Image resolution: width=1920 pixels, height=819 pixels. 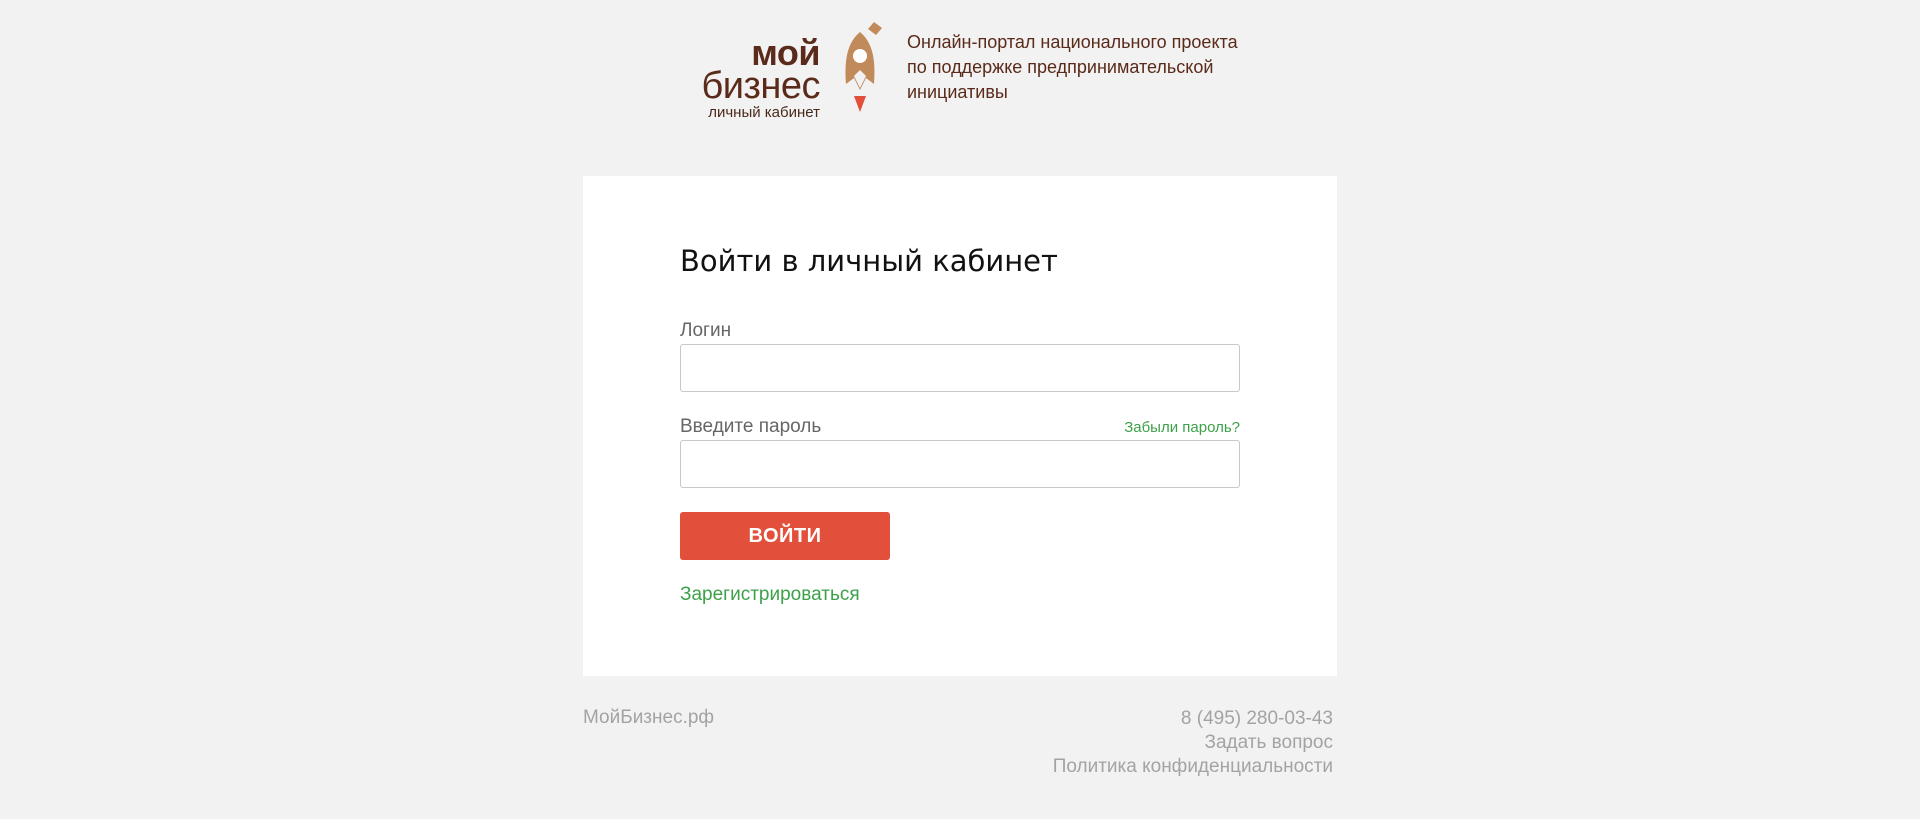 I want to click on tagline-line-2: по поддержке предпринимательской, so click(x=1060, y=67).